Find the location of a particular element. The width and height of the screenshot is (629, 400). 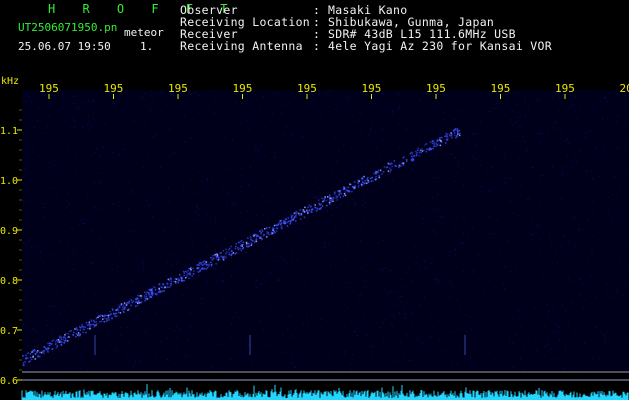

y-tick-label: 0.7 is located at coordinates (9, 331).